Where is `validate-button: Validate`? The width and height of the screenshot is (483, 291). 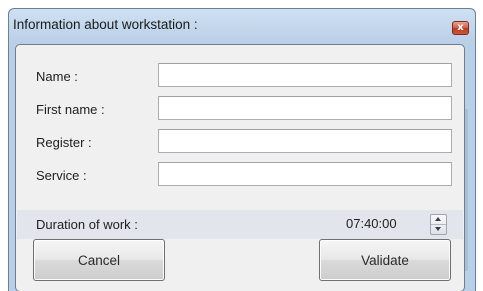
validate-button: Validate is located at coordinates (385, 260).